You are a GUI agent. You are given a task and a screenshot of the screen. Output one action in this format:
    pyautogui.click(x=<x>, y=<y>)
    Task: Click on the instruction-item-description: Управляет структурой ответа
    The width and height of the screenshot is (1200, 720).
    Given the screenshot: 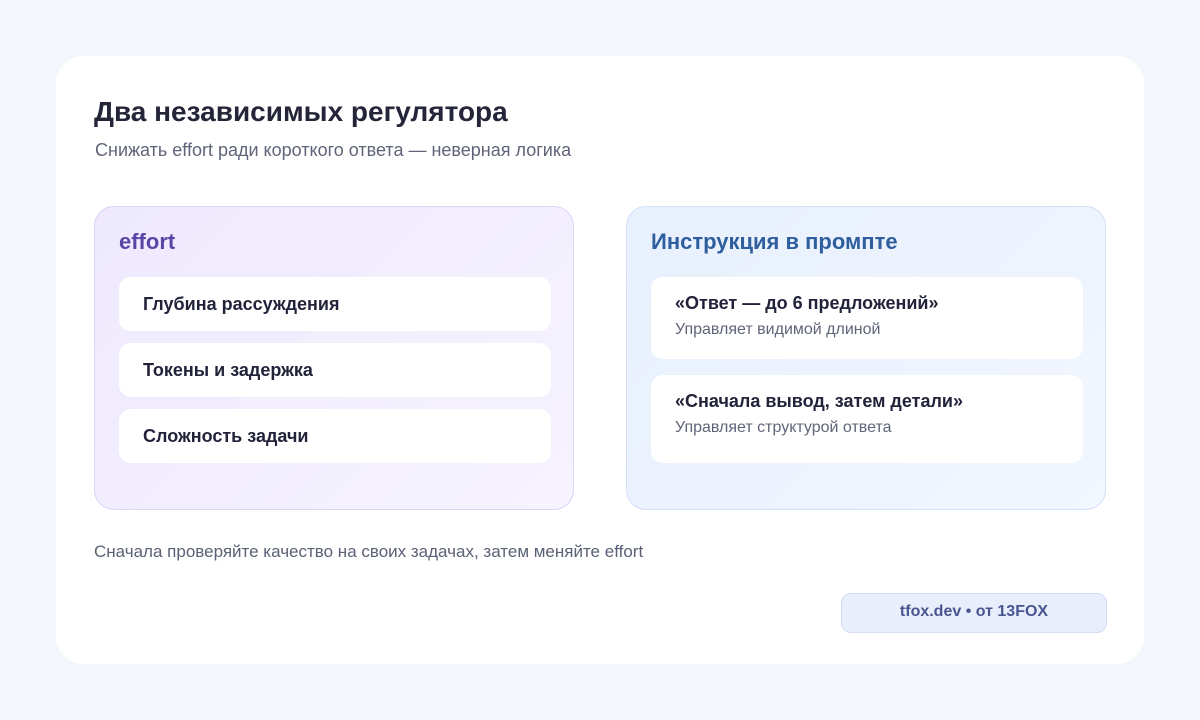 What is the action you would take?
    pyautogui.click(x=783, y=427)
    